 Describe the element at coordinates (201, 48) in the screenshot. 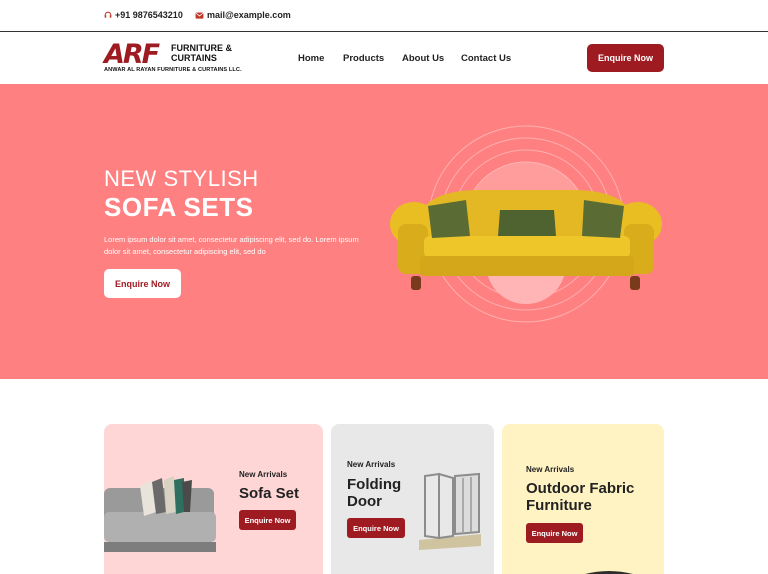

I see `logo-line-1: FURNITURE &` at that location.